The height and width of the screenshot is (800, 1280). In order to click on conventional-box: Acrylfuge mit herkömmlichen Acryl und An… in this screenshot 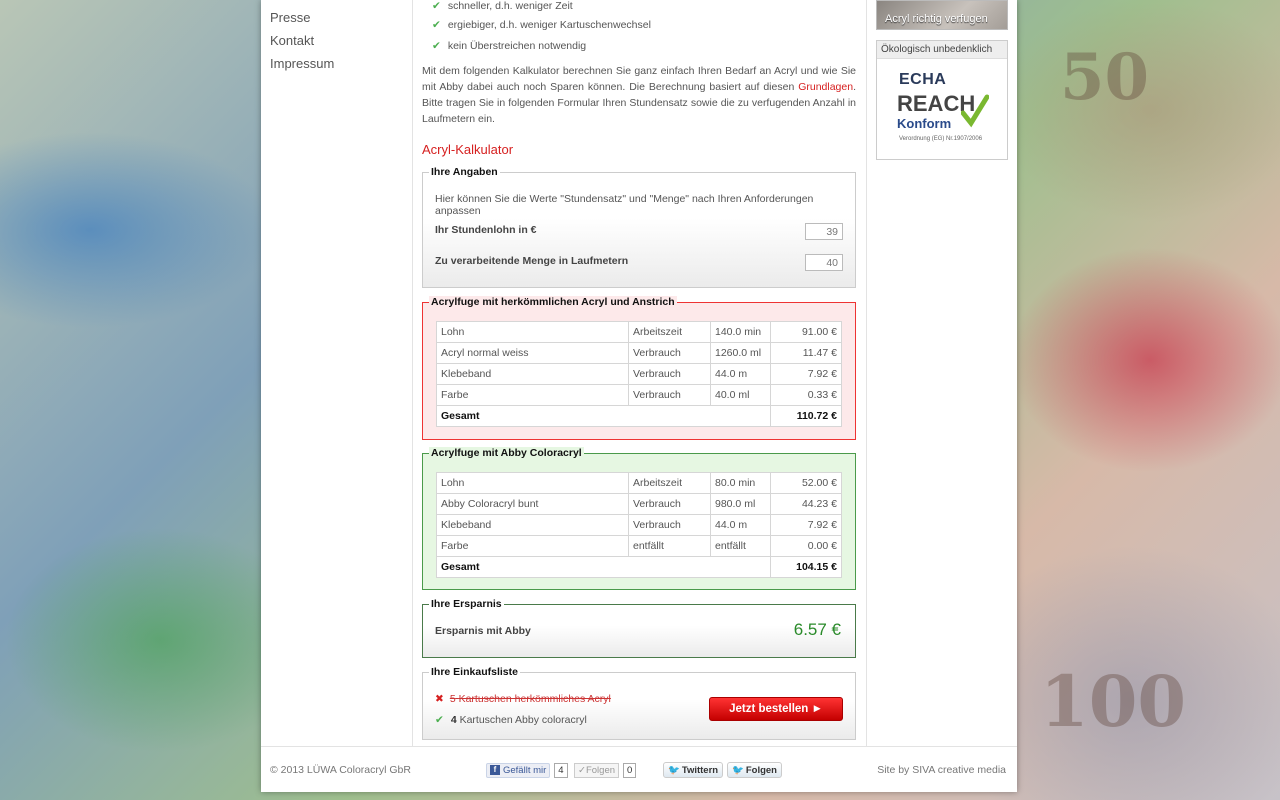, I will do `click(639, 368)`.